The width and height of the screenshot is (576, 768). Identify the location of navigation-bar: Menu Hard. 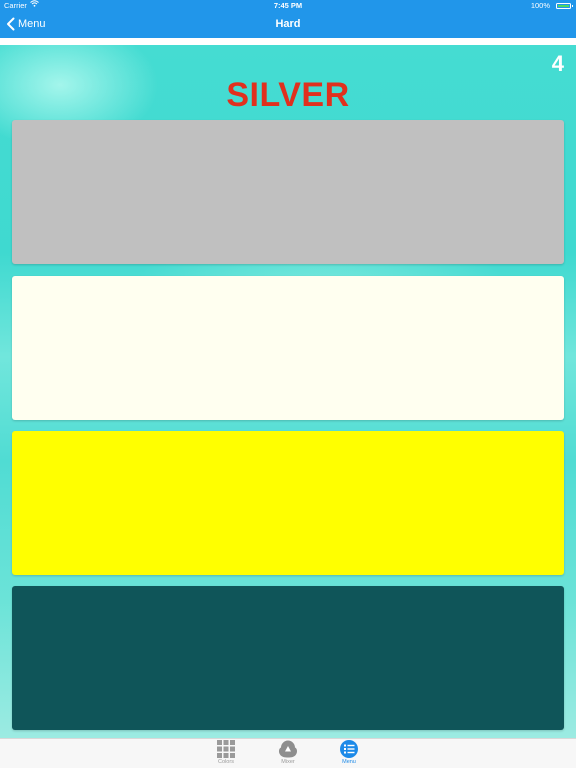
(288, 24).